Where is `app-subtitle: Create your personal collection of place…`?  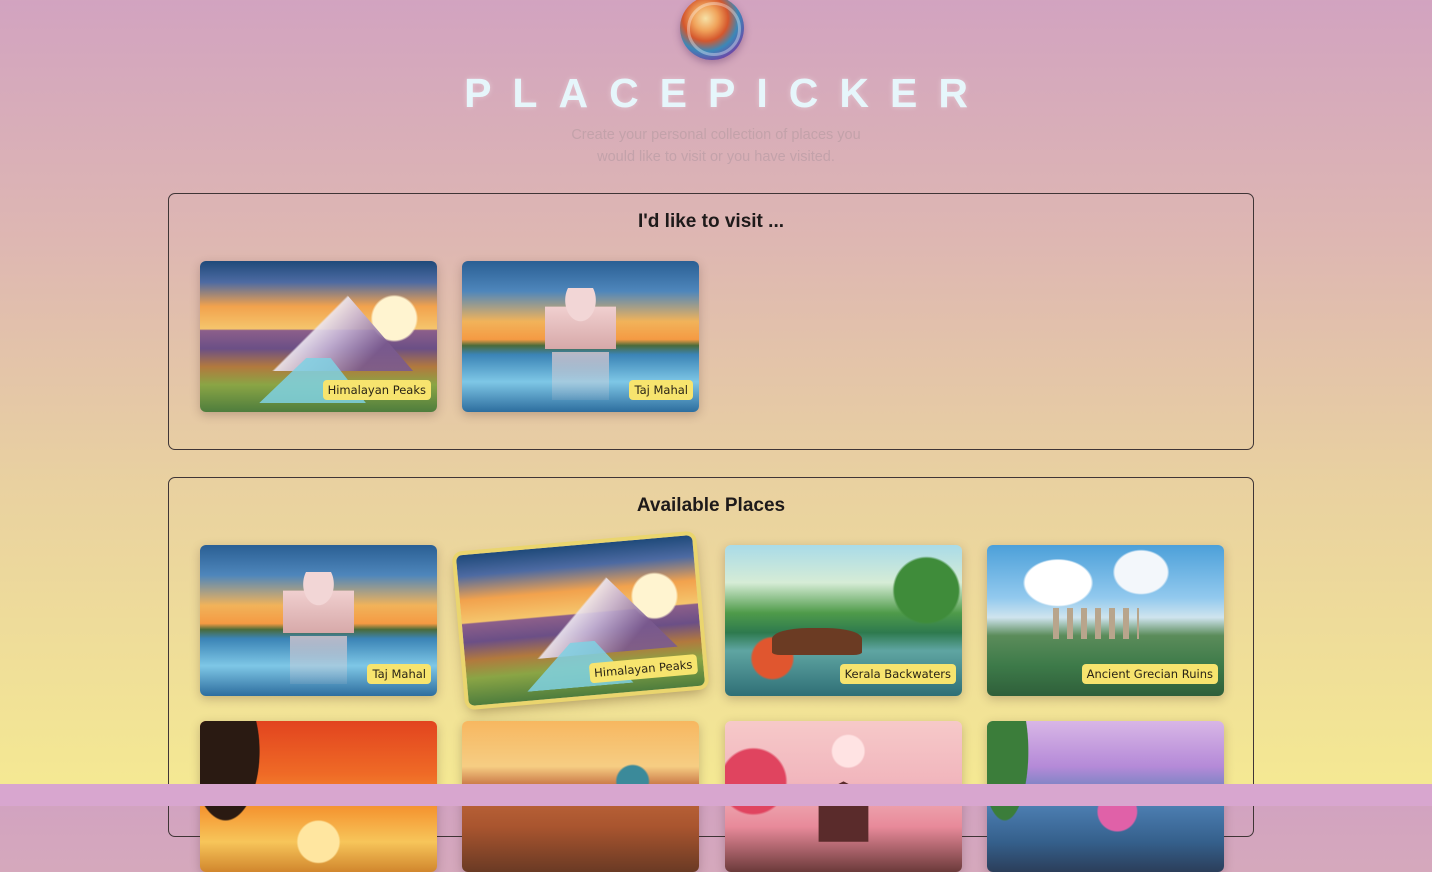
app-subtitle: Create your personal collection of place… is located at coordinates (716, 146).